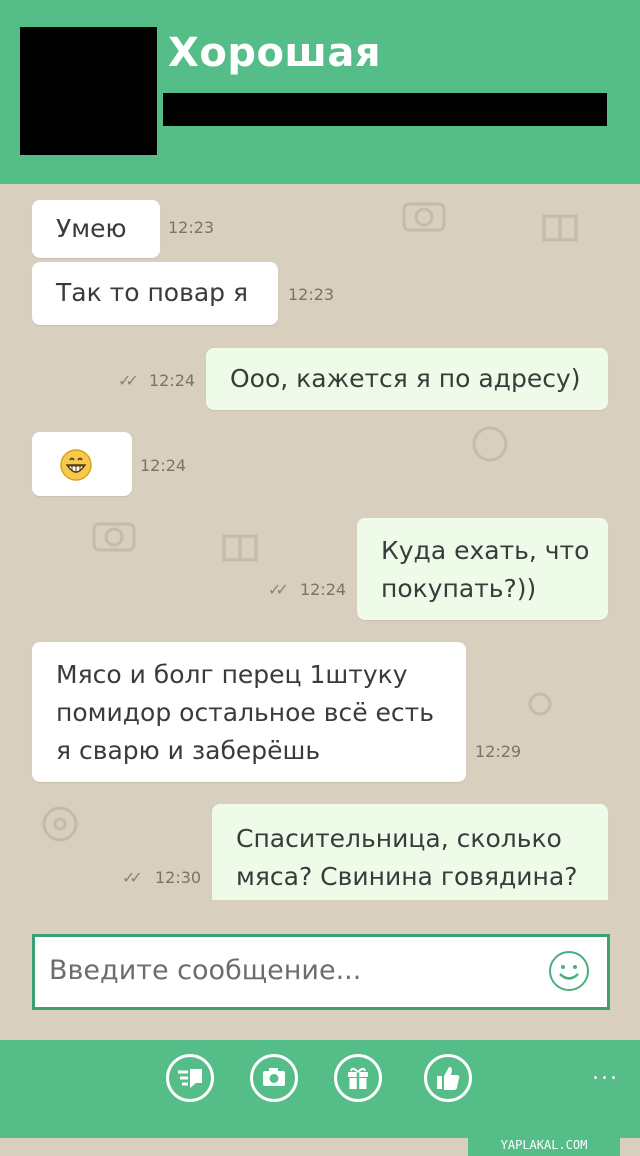  What do you see at coordinates (178, 877) in the screenshot?
I see `message-time: 12:30` at bounding box center [178, 877].